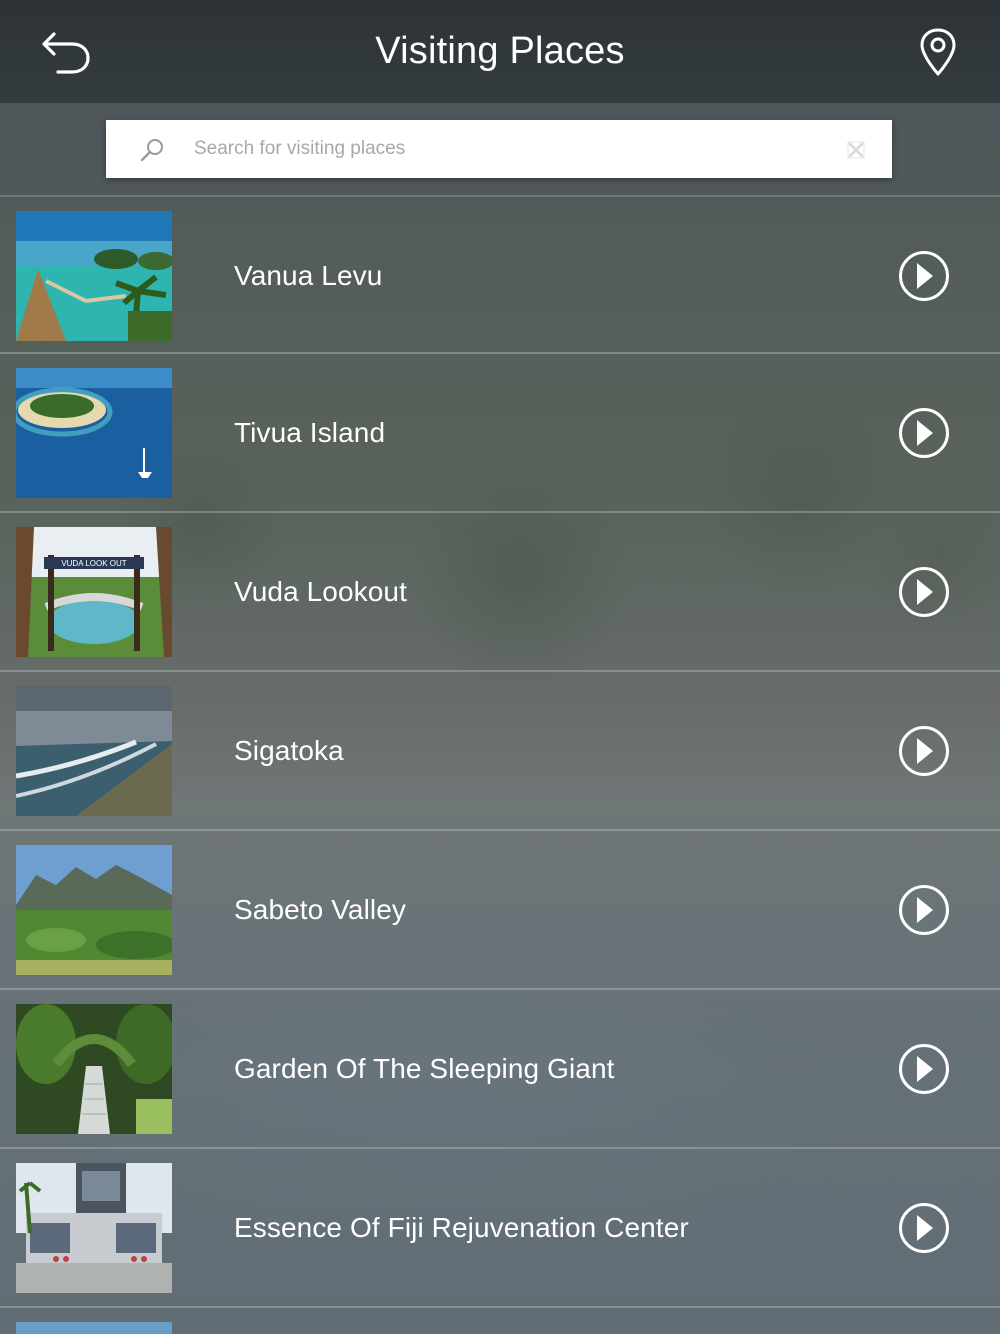  I want to click on place-name: Tivua Island, so click(310, 432).